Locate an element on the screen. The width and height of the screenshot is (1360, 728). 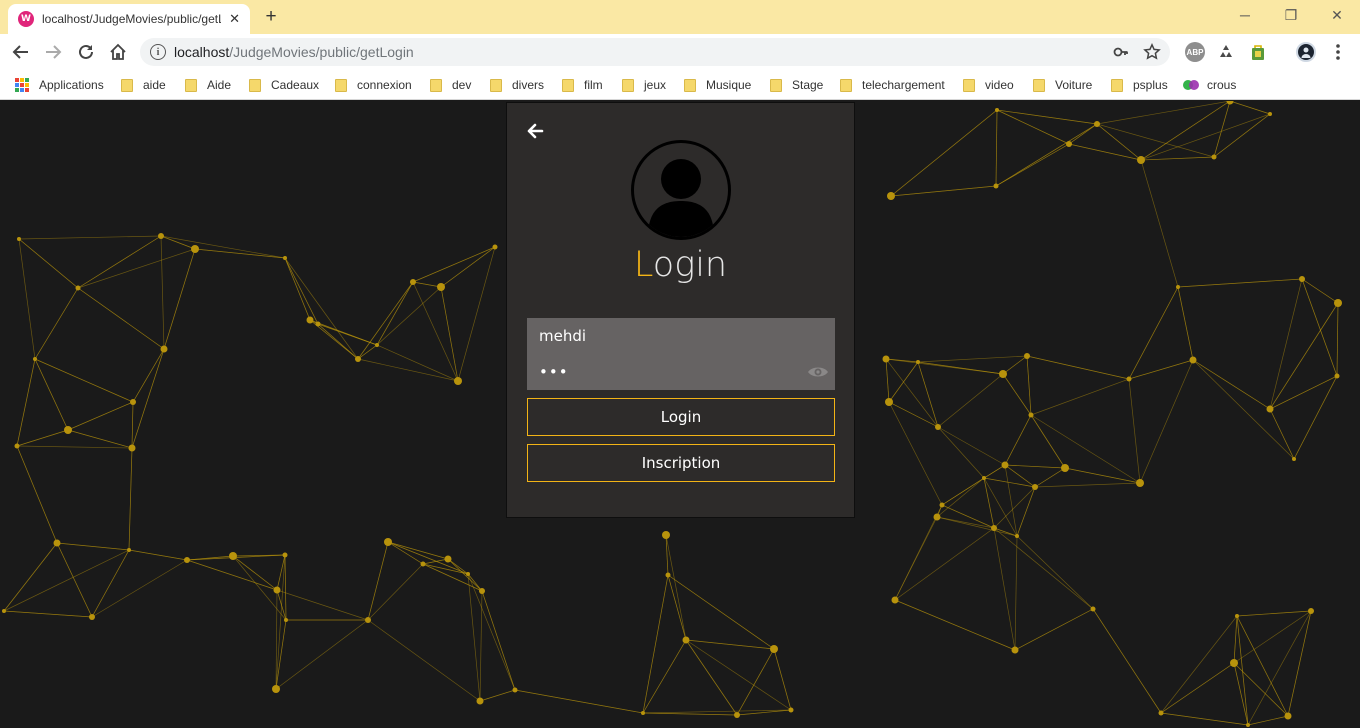
profile-avatar-icon is located at coordinates (1306, 52).